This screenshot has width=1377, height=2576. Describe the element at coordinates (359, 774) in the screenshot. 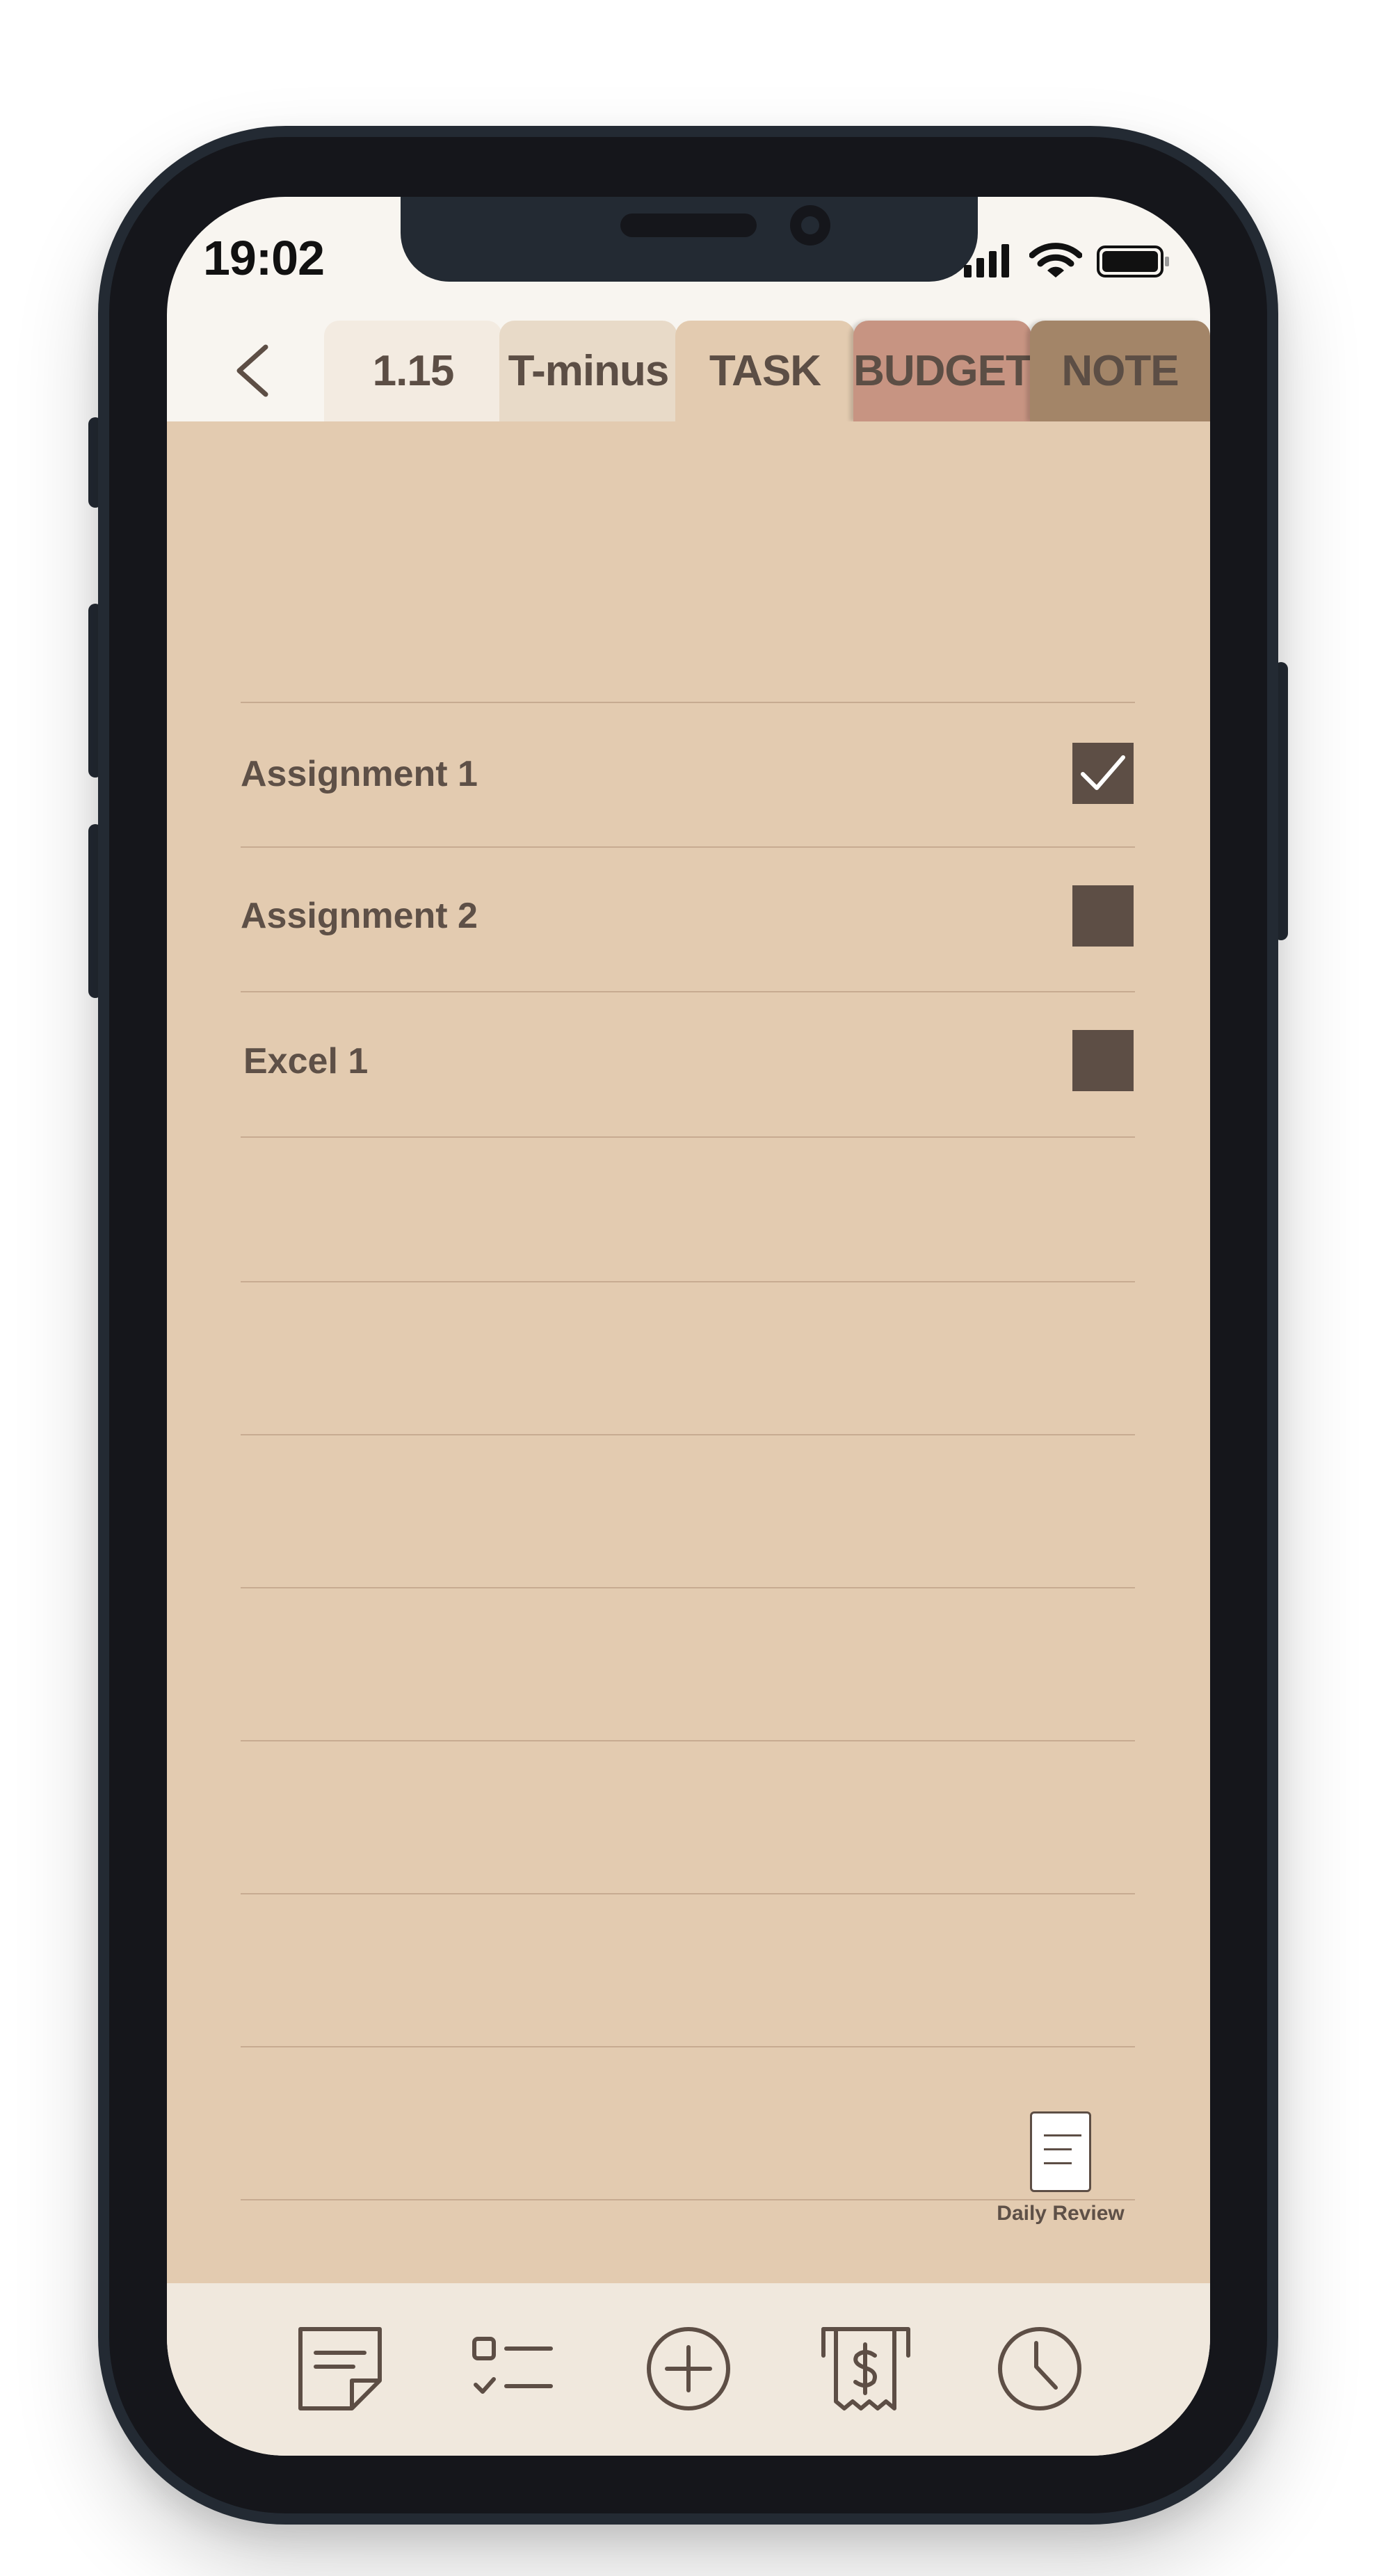

I see `task-label: Assignment 1` at that location.